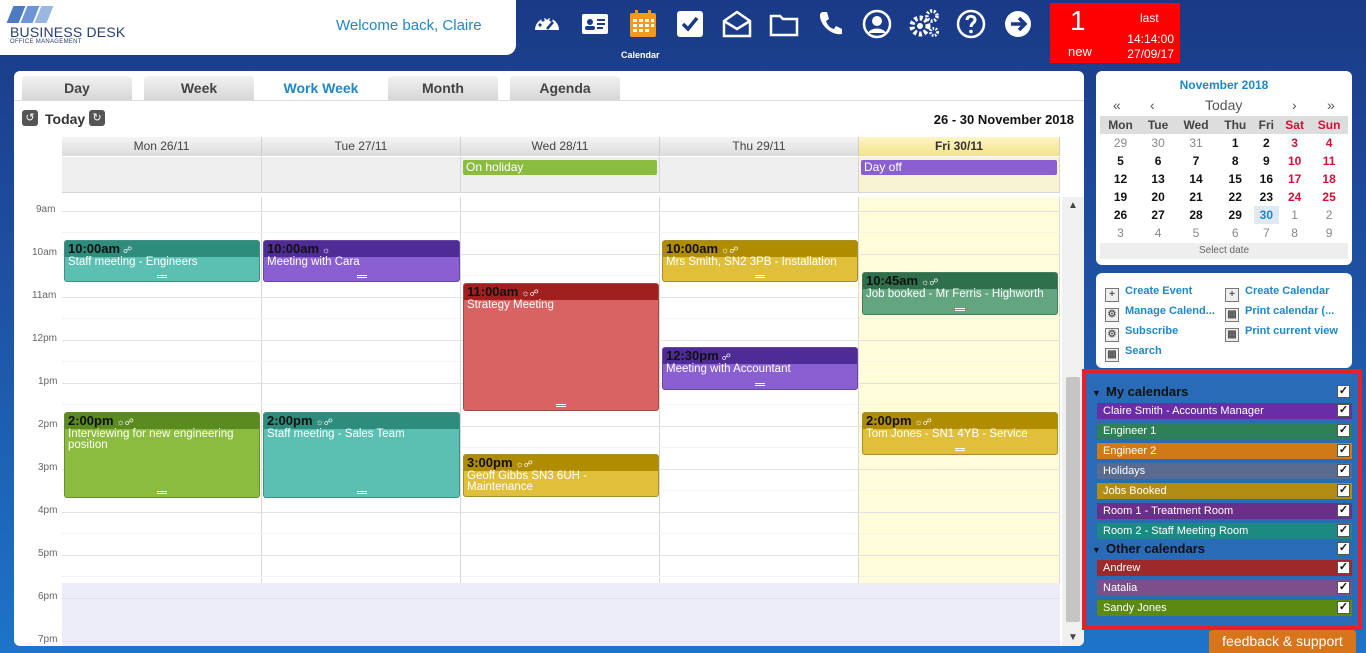 Image resolution: width=1366 pixels, height=653 pixels. Describe the element at coordinates (1224, 471) in the screenshot. I see `calendar-item: Holidays` at that location.